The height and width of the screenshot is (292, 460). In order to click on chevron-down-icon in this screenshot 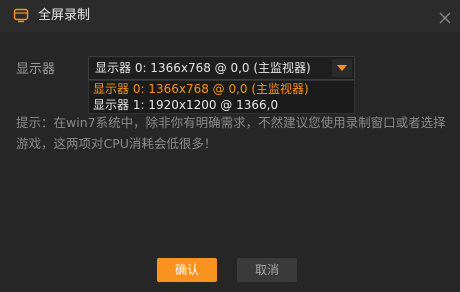, I will do `click(342, 68)`.